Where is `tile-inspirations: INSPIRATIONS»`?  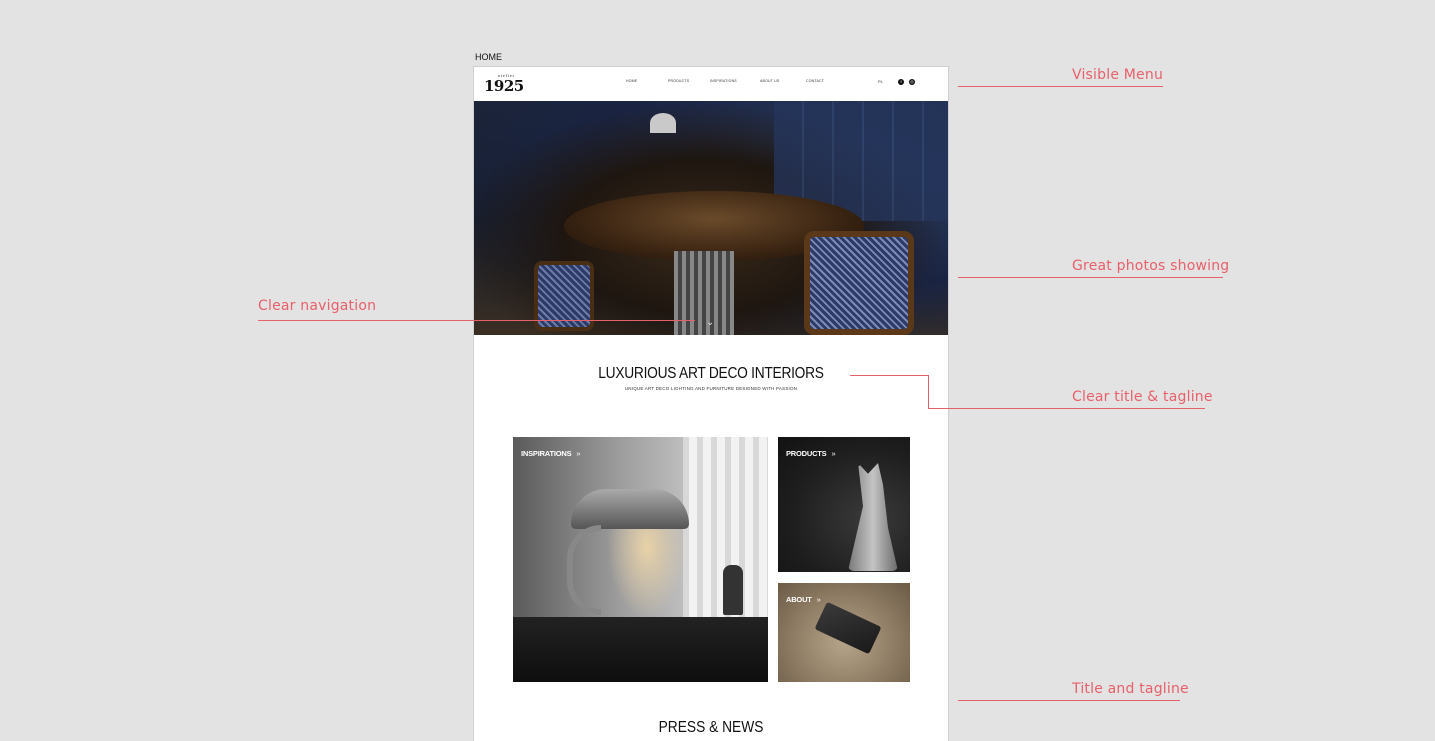 tile-inspirations: INSPIRATIONS» is located at coordinates (640, 559).